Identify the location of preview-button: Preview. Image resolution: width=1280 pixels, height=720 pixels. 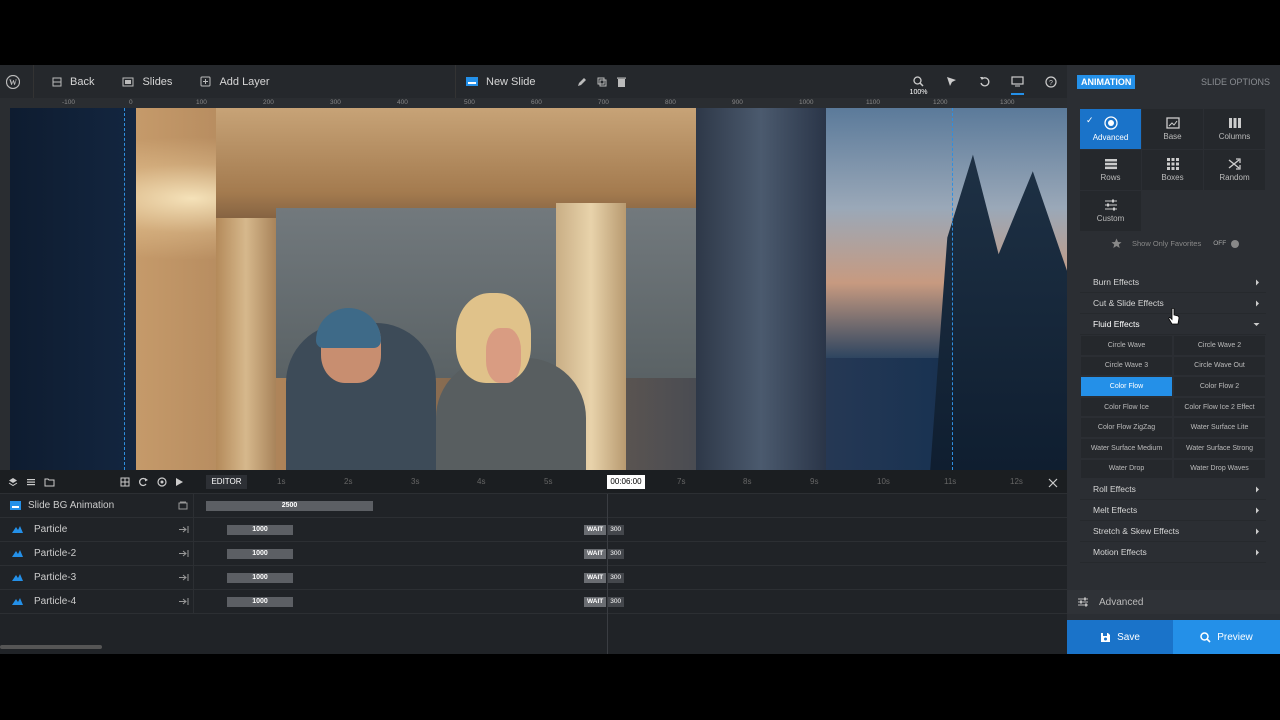
(1226, 637).